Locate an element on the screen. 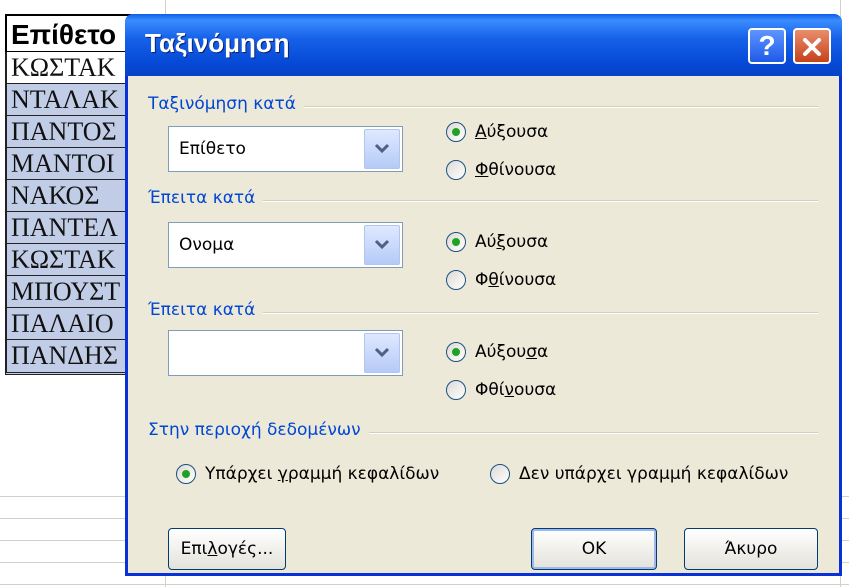 This screenshot has width=849, height=587. then-by-2-descending-radio: Φθίνουσα is located at coordinates (501, 390).